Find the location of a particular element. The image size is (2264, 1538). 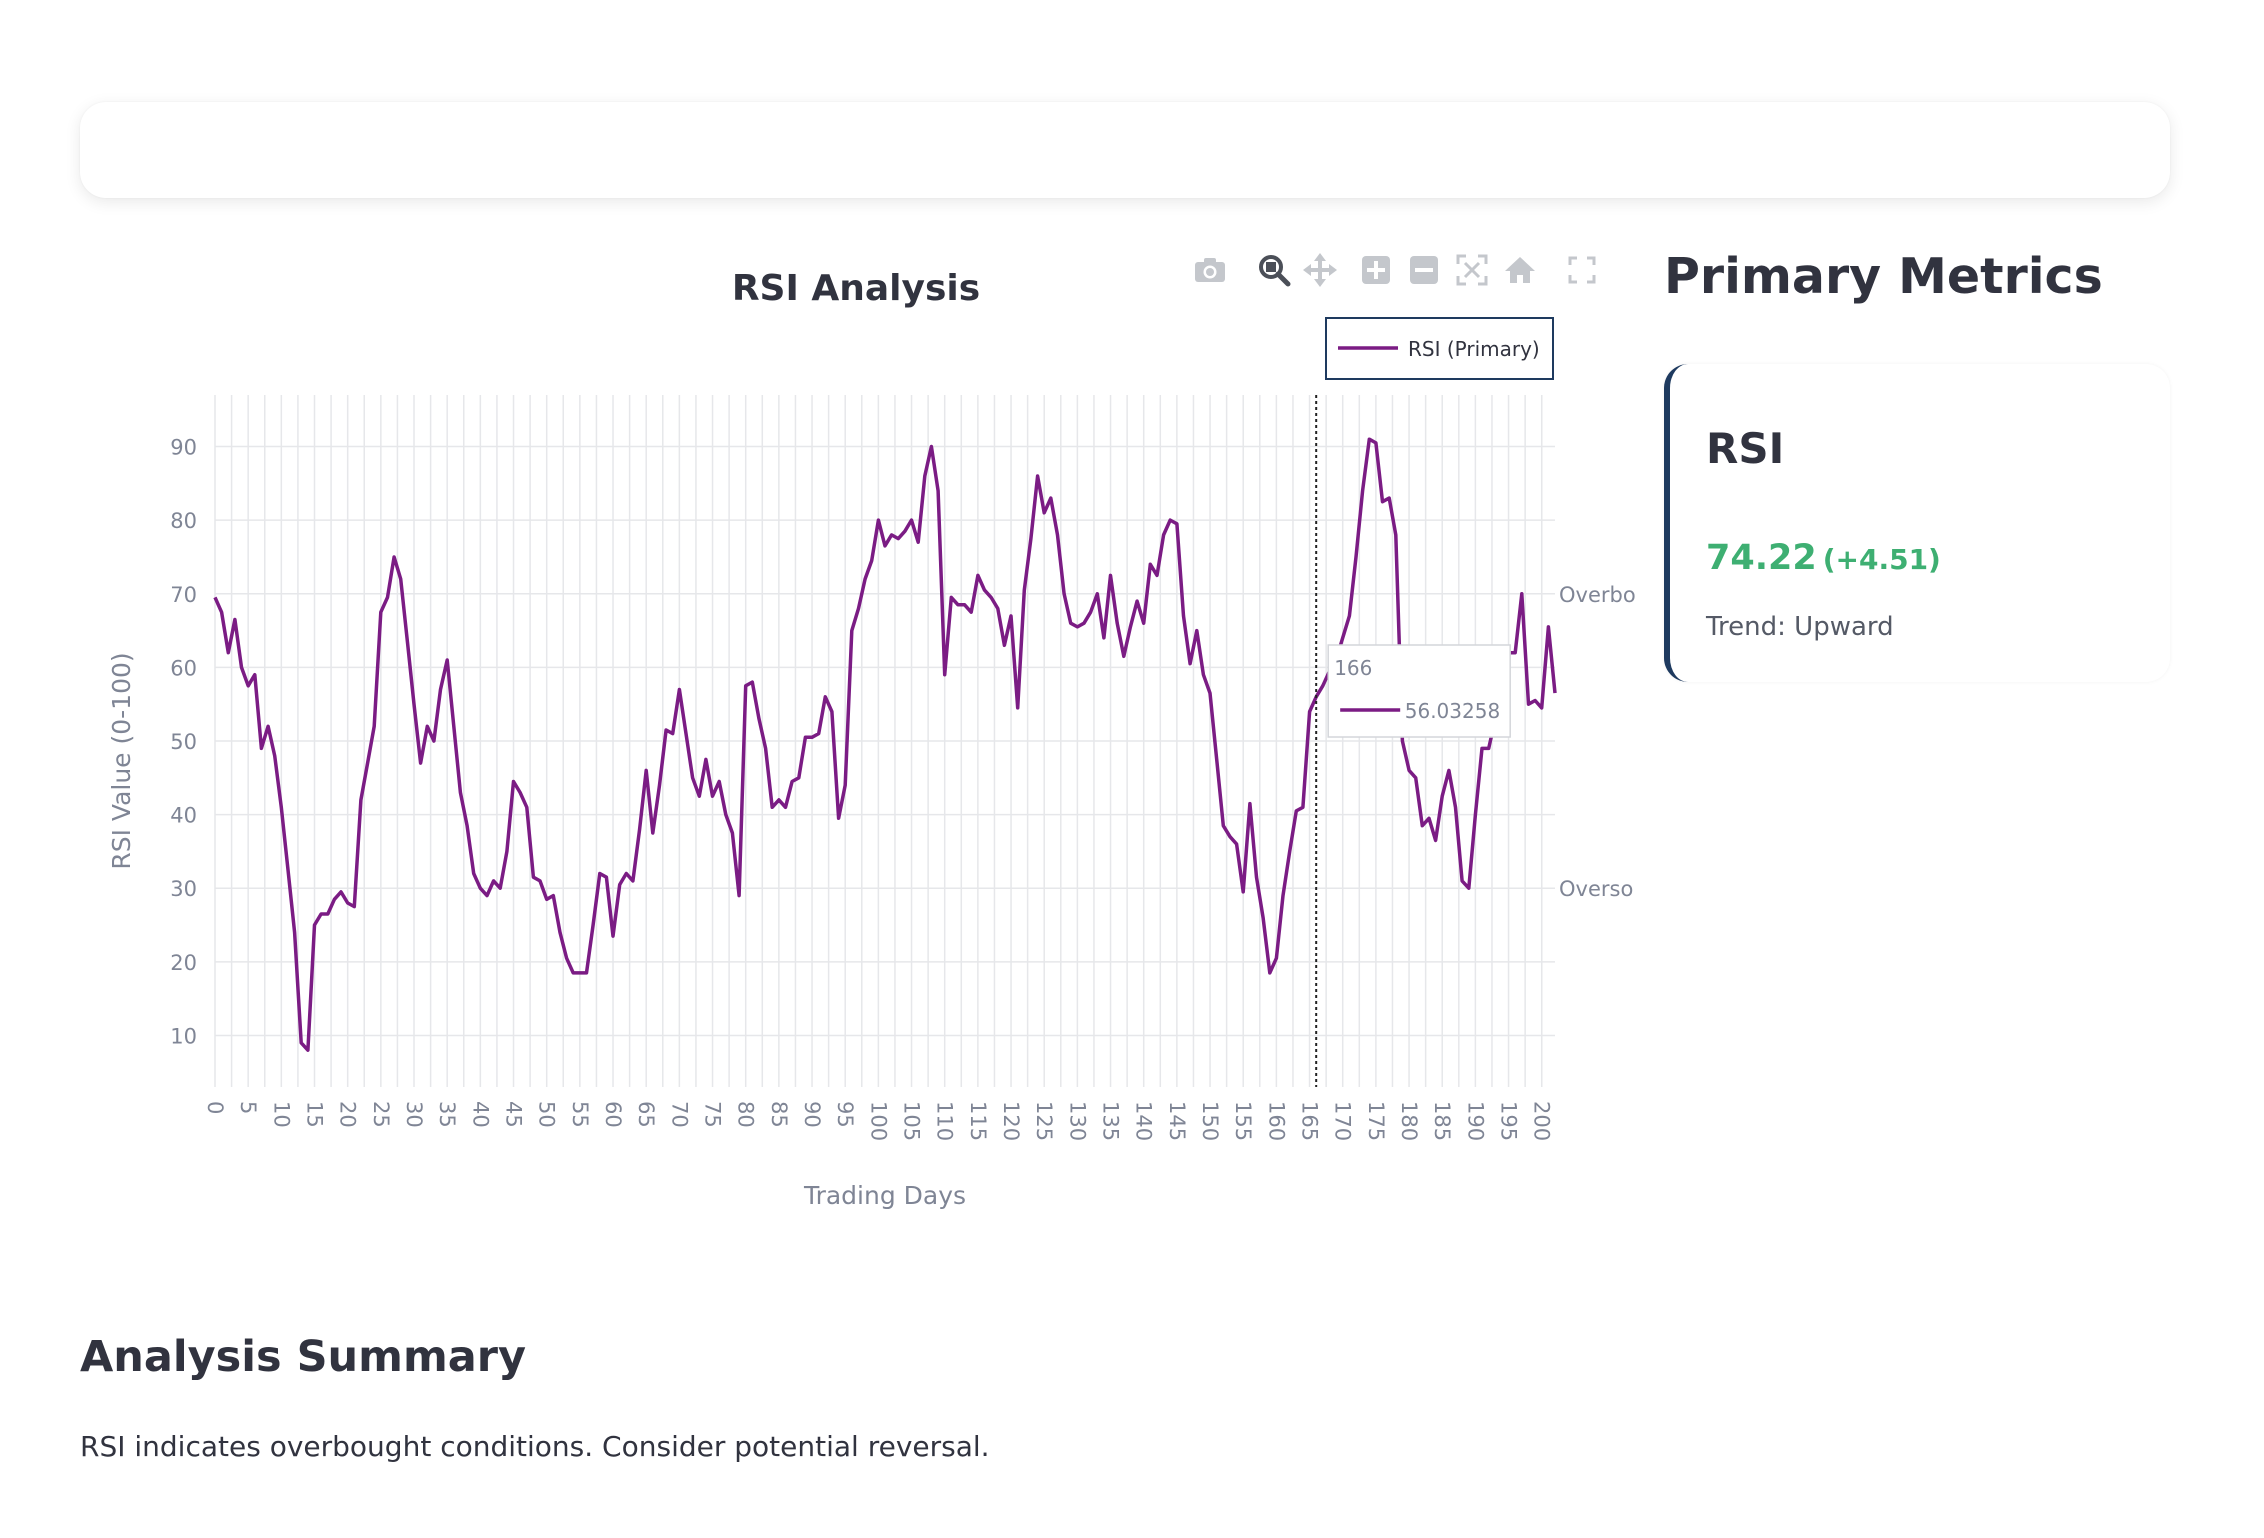

x-tick-label: 195 is located at coordinates (1509, 1121).